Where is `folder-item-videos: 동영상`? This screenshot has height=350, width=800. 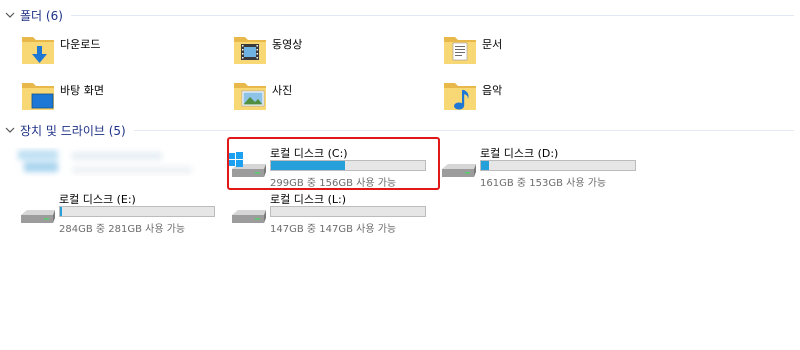 folder-item-videos: 동영상 is located at coordinates (332, 52).